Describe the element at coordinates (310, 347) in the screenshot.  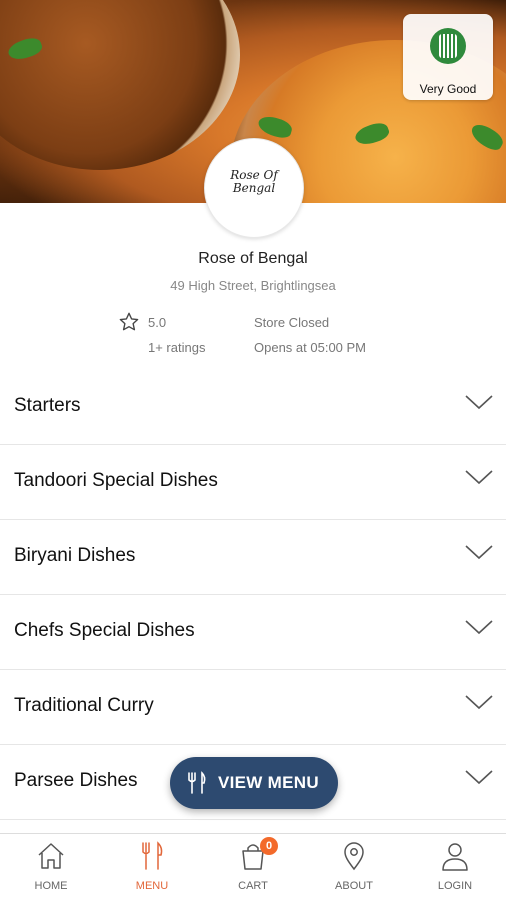
I see `opening-time: Opens at 05:00 PM` at that location.